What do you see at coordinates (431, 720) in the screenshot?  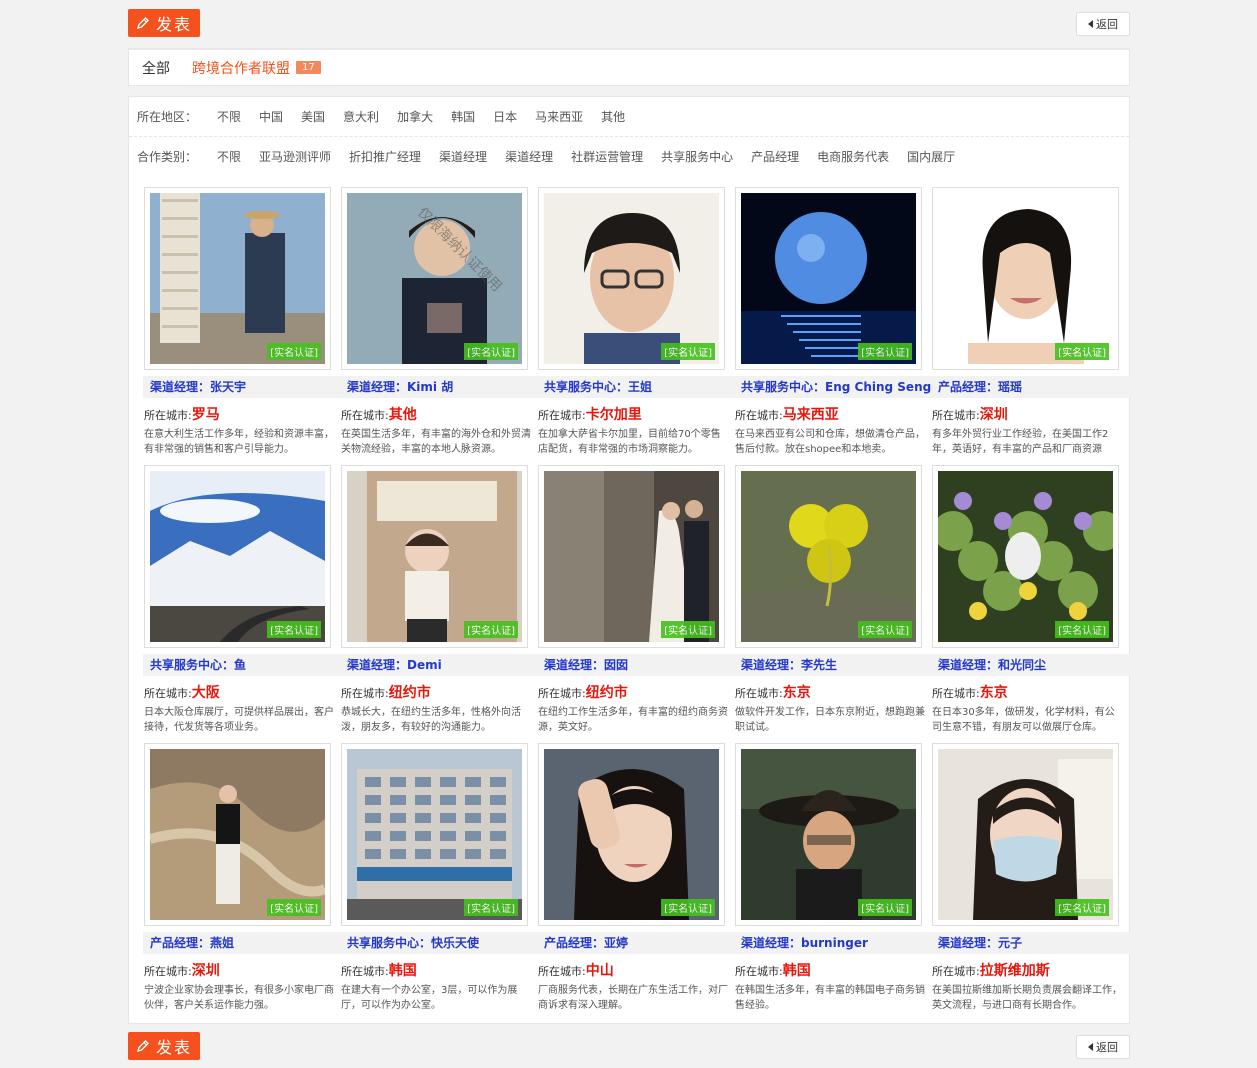 I see `member-description: 恭城长大，在纽约生活多年，性格外向活泼，朋友多，有较好的沟通能力。` at bounding box center [431, 720].